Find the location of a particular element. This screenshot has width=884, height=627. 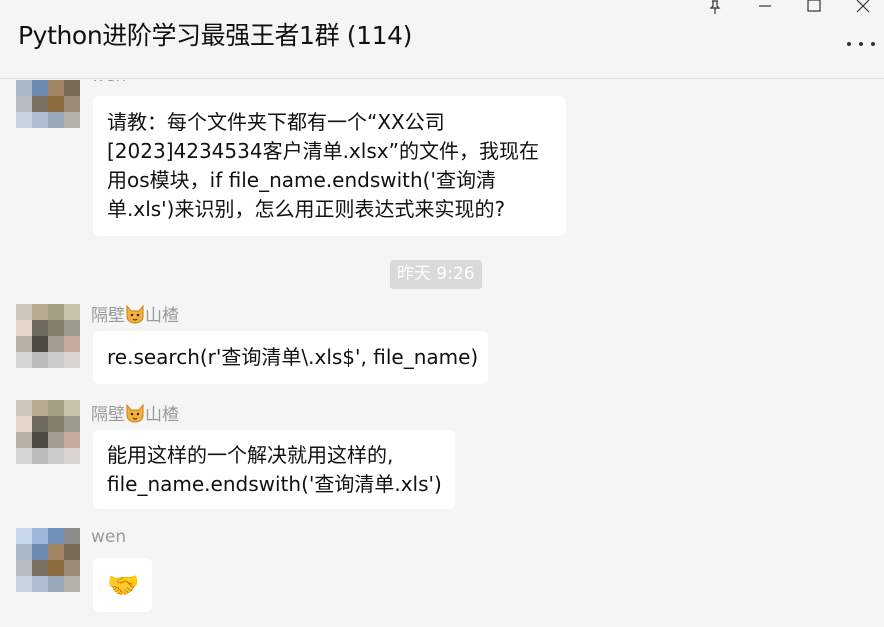

pin-button is located at coordinates (715, 7).